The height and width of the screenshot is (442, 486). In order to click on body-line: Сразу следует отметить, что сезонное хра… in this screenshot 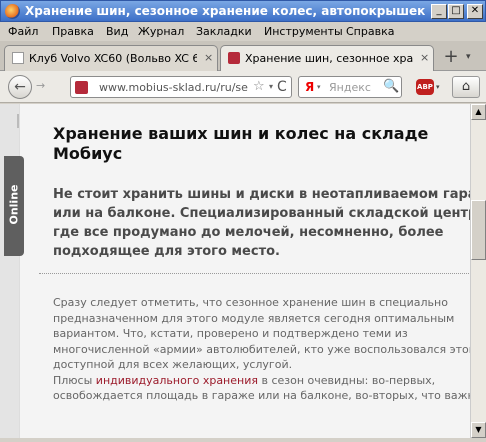, I will do `click(250, 302)`.